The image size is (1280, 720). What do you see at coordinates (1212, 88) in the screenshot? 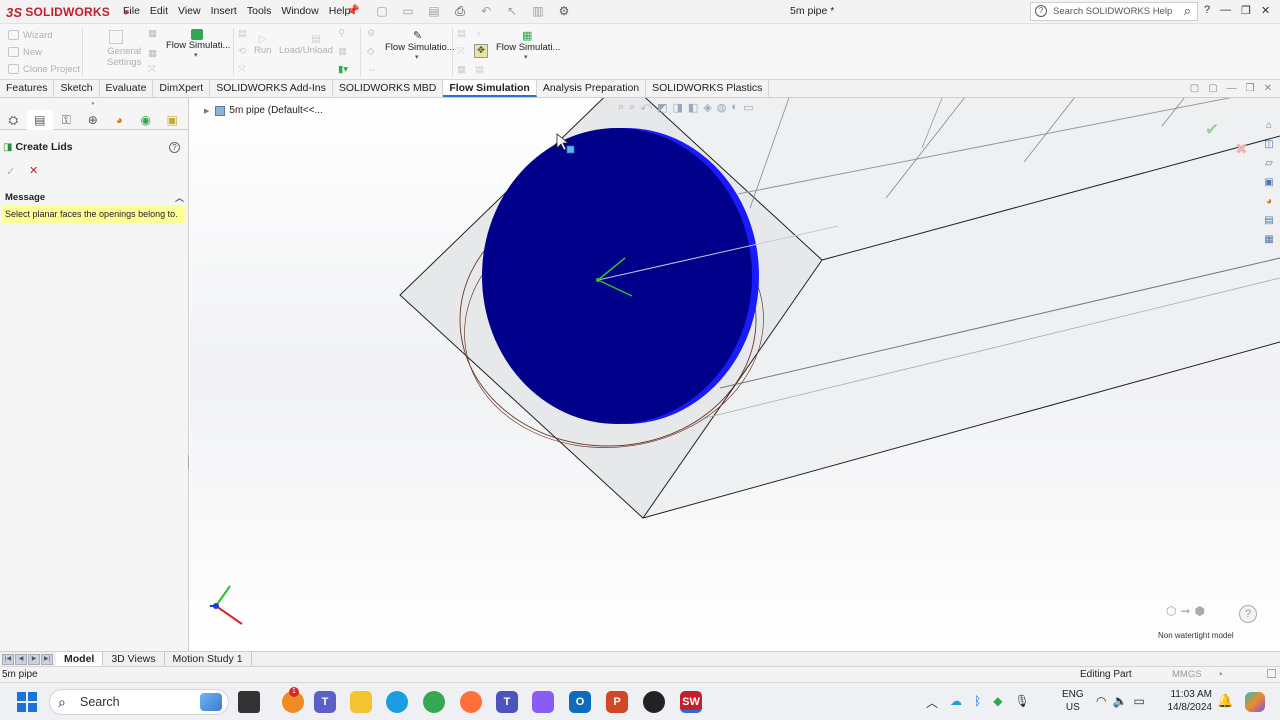
I see `doc-tile2-icon: ▢` at bounding box center [1212, 88].